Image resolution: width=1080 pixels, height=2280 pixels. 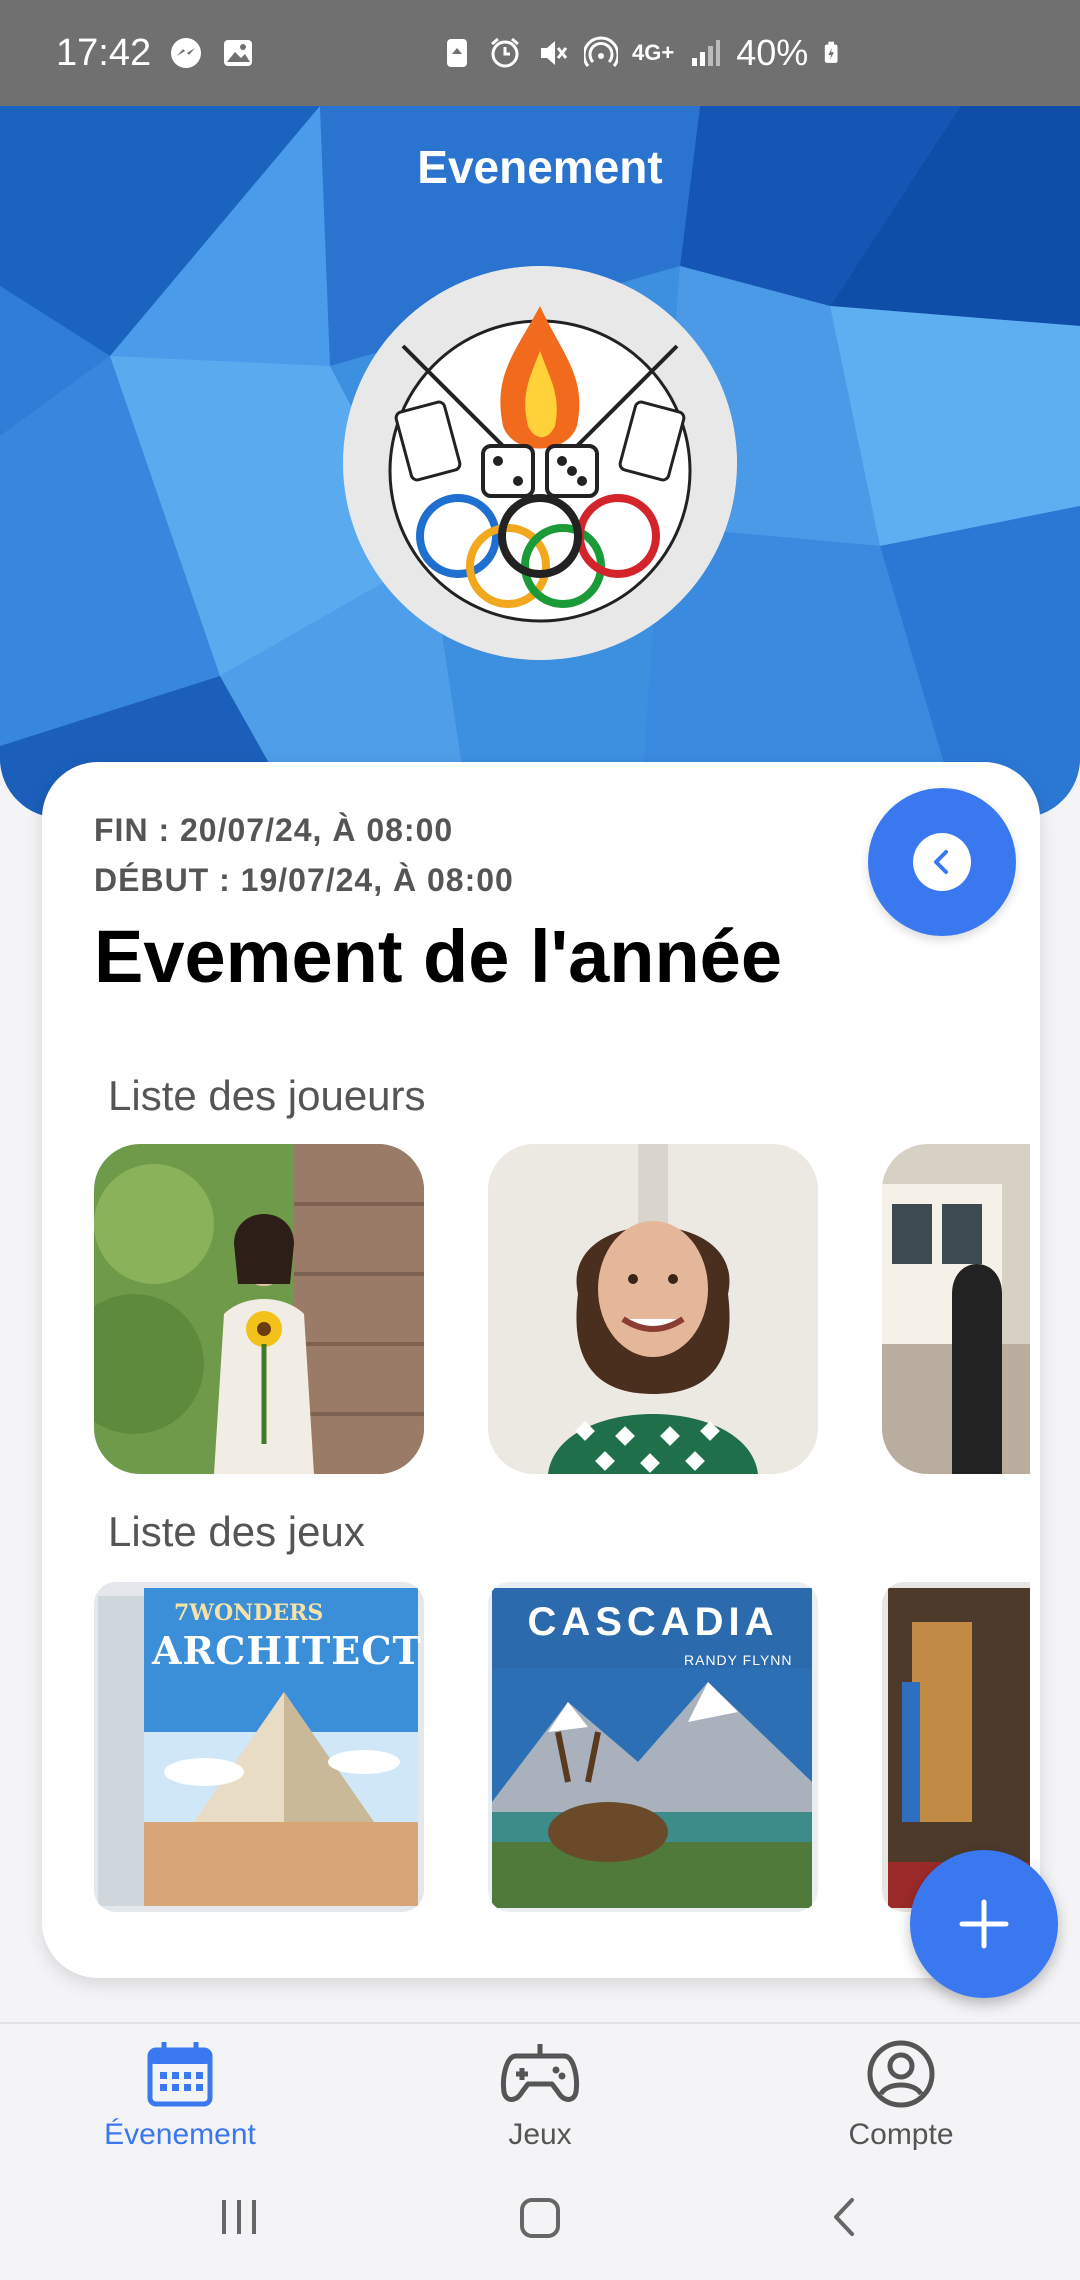 What do you see at coordinates (438, 956) in the screenshot?
I see `event-title: Evement de l'année` at bounding box center [438, 956].